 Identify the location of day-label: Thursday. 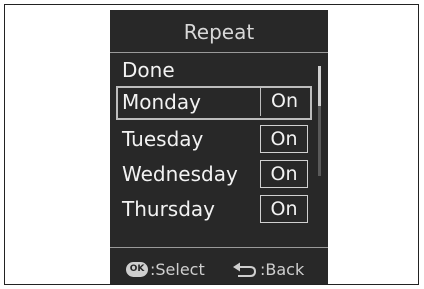
(168, 209).